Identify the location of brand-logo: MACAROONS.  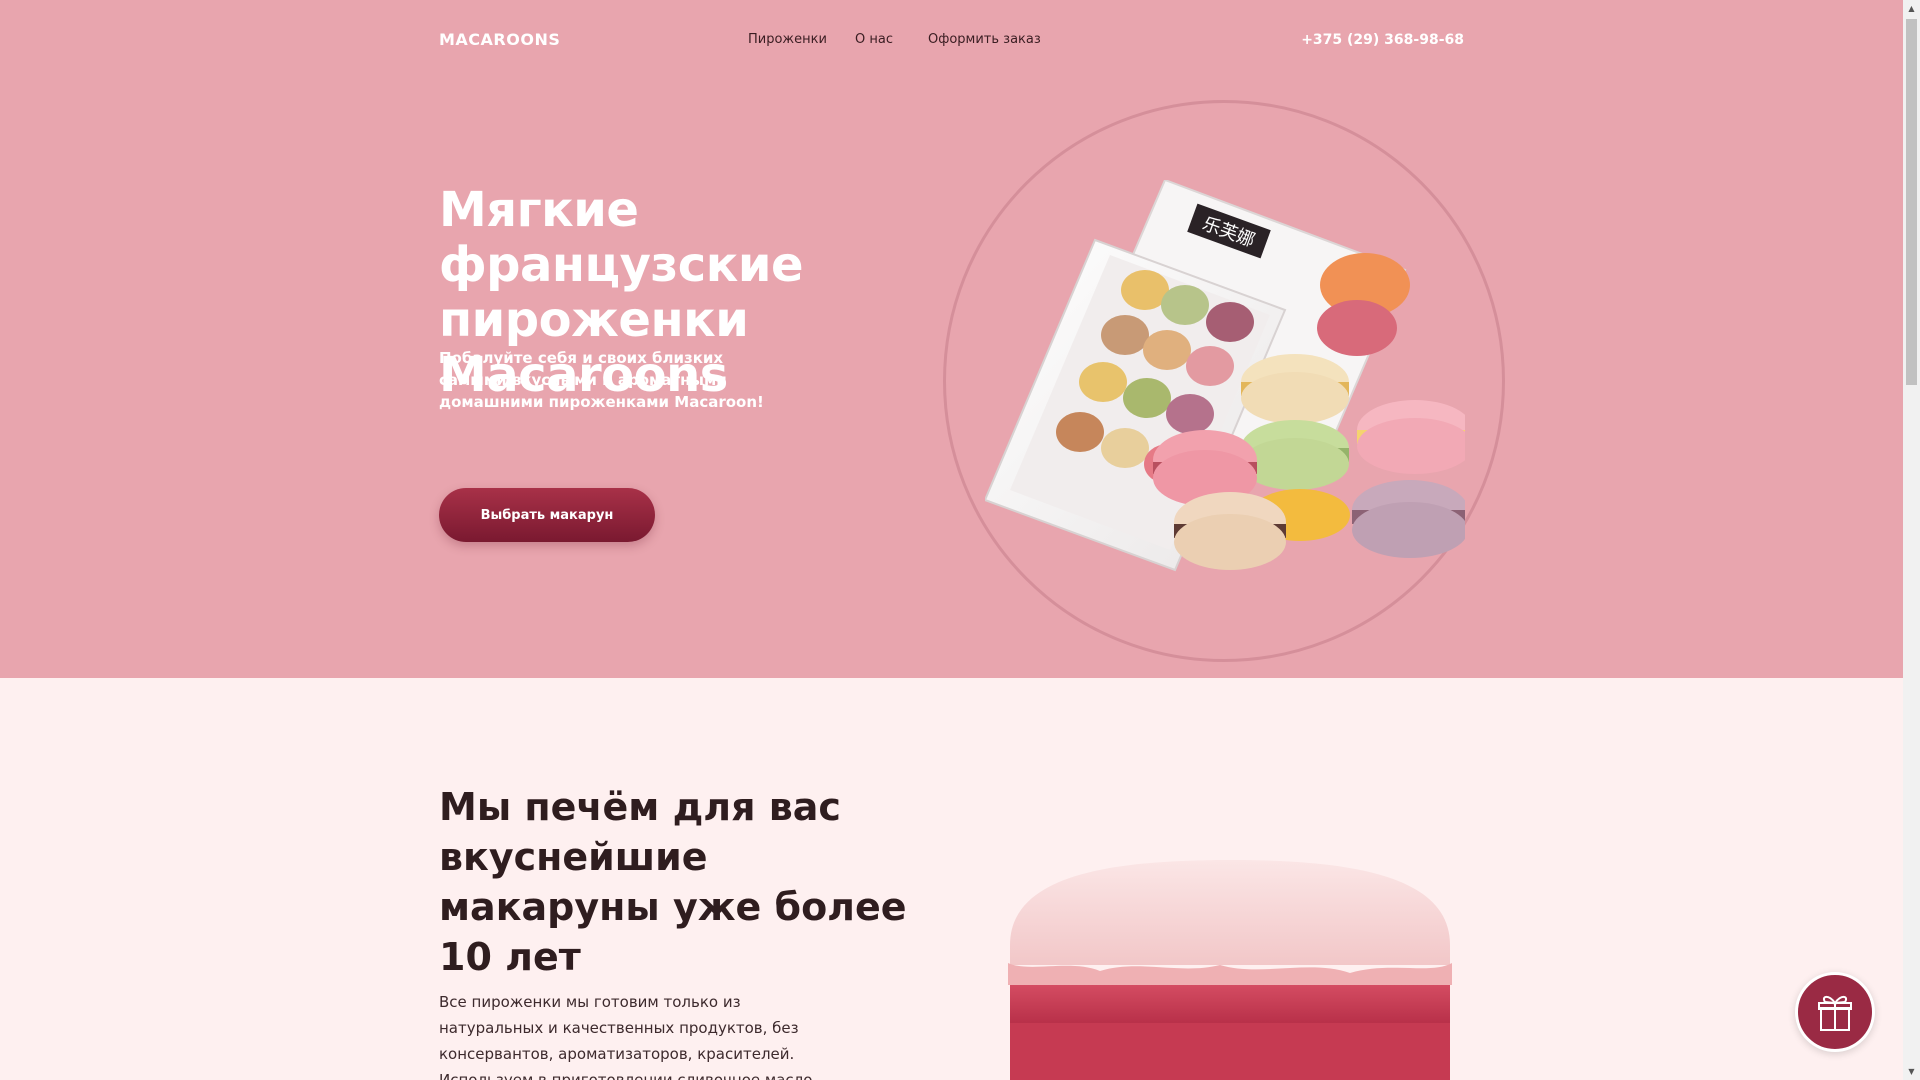
(499, 39).